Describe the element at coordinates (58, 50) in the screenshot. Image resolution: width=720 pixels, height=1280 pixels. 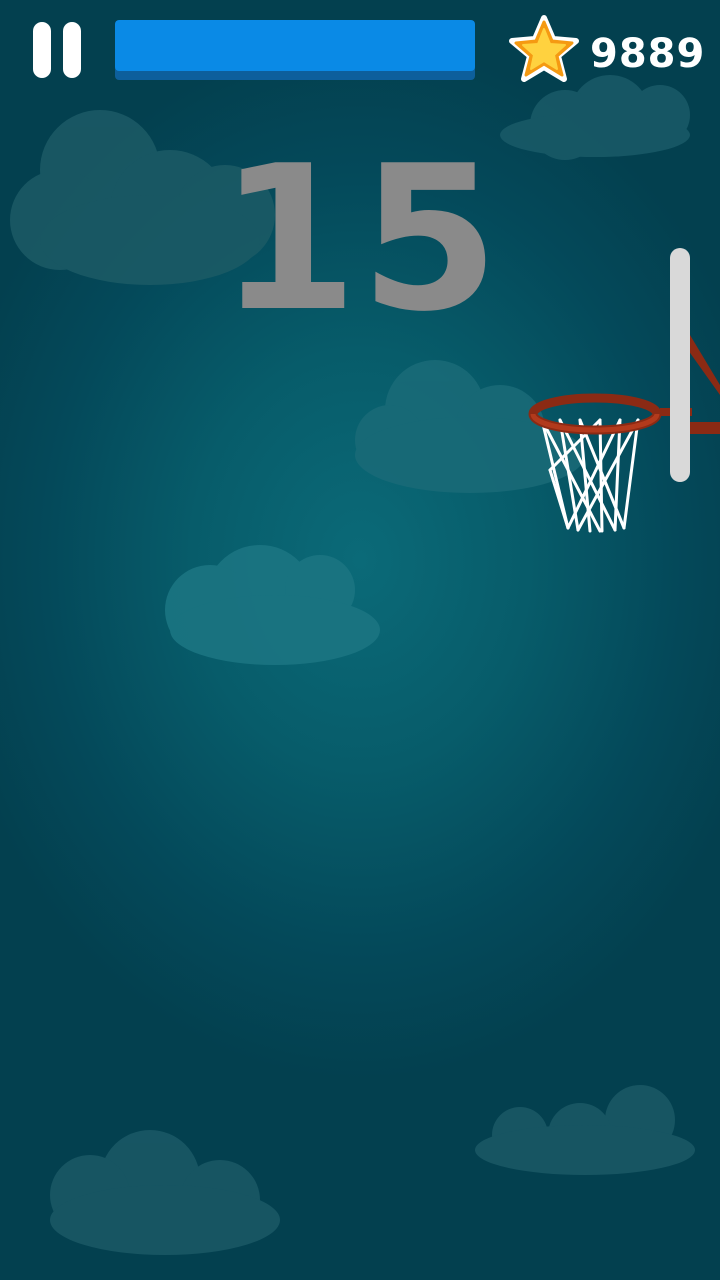
I see `pause-button` at that location.